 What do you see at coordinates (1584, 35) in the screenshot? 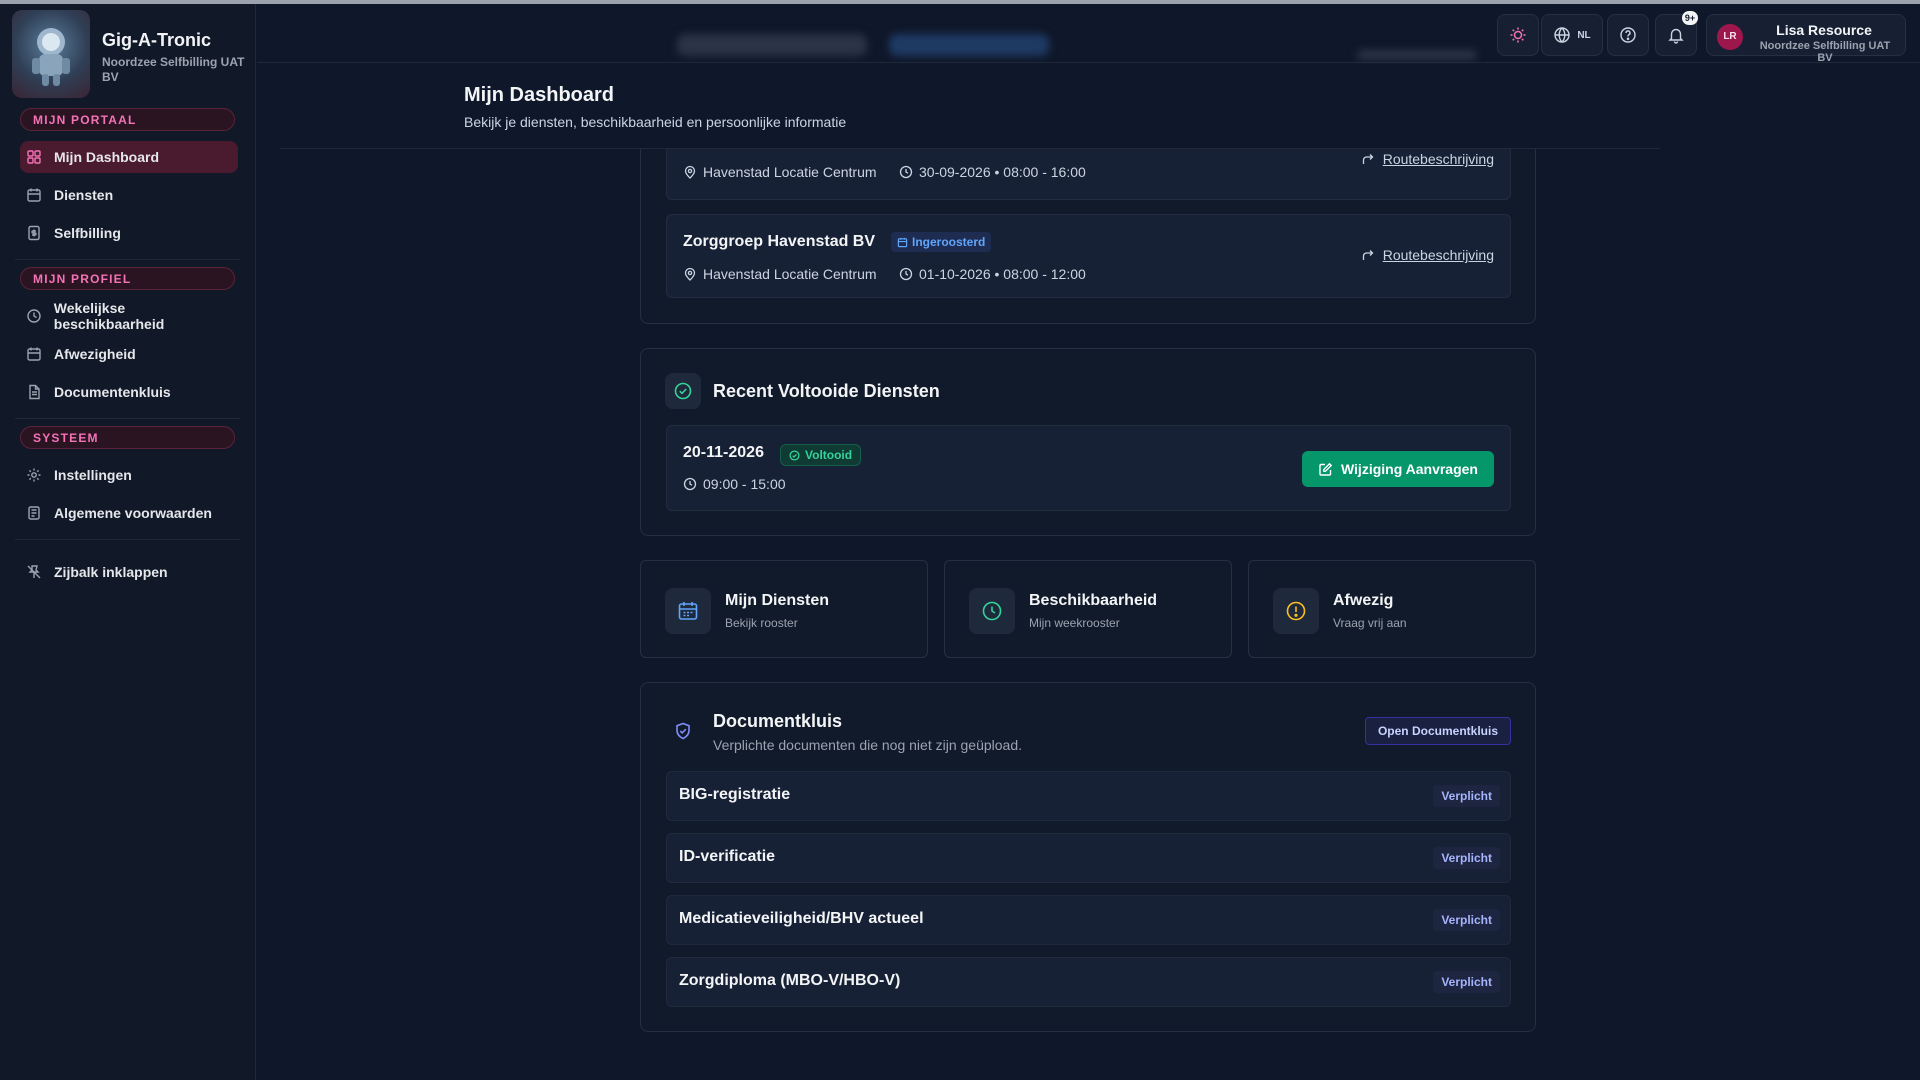
I see `language-code: NL` at bounding box center [1584, 35].